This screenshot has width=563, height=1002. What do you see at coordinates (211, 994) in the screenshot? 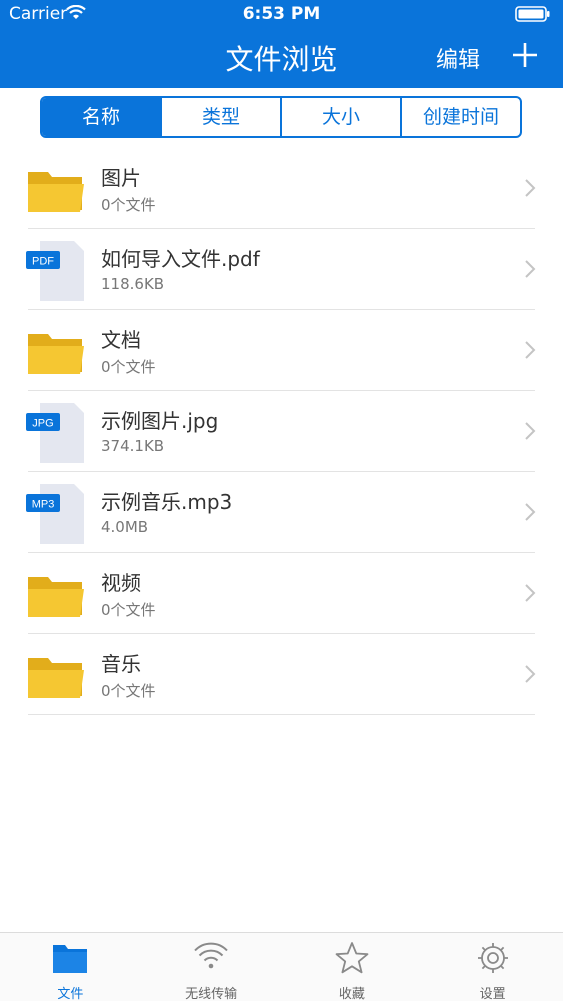
I see `tab-label: 无线传输` at bounding box center [211, 994].